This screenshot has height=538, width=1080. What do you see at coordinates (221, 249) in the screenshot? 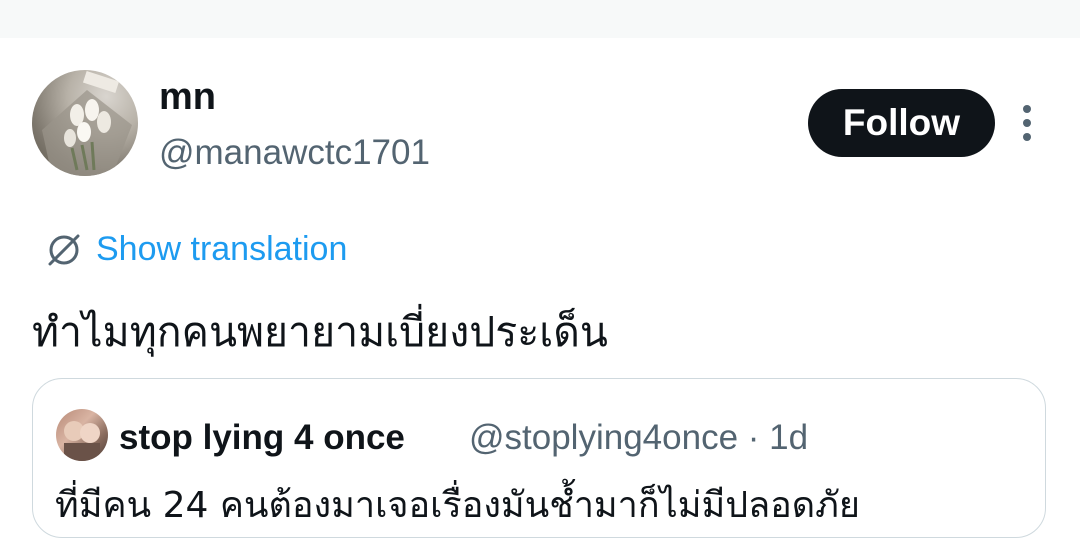
I see `show-translation-link: Show translation` at bounding box center [221, 249].